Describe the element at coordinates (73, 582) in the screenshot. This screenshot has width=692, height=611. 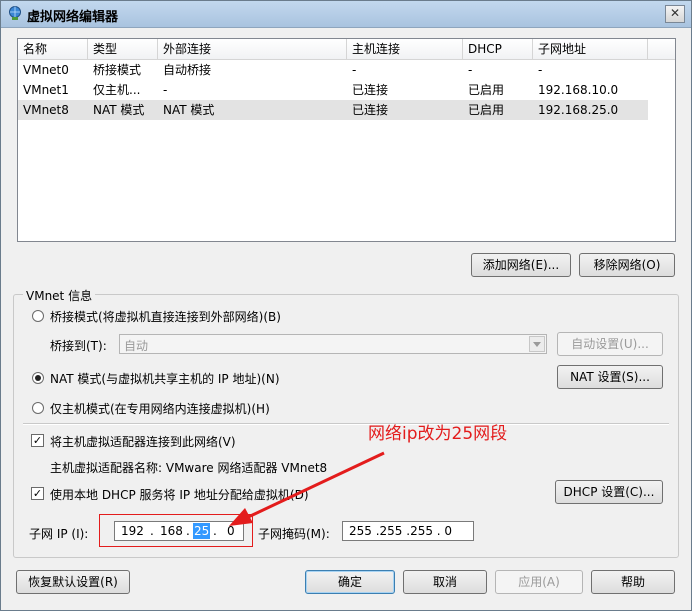
I see `restore-defaults-button: 恢复默认设置(R)` at that location.